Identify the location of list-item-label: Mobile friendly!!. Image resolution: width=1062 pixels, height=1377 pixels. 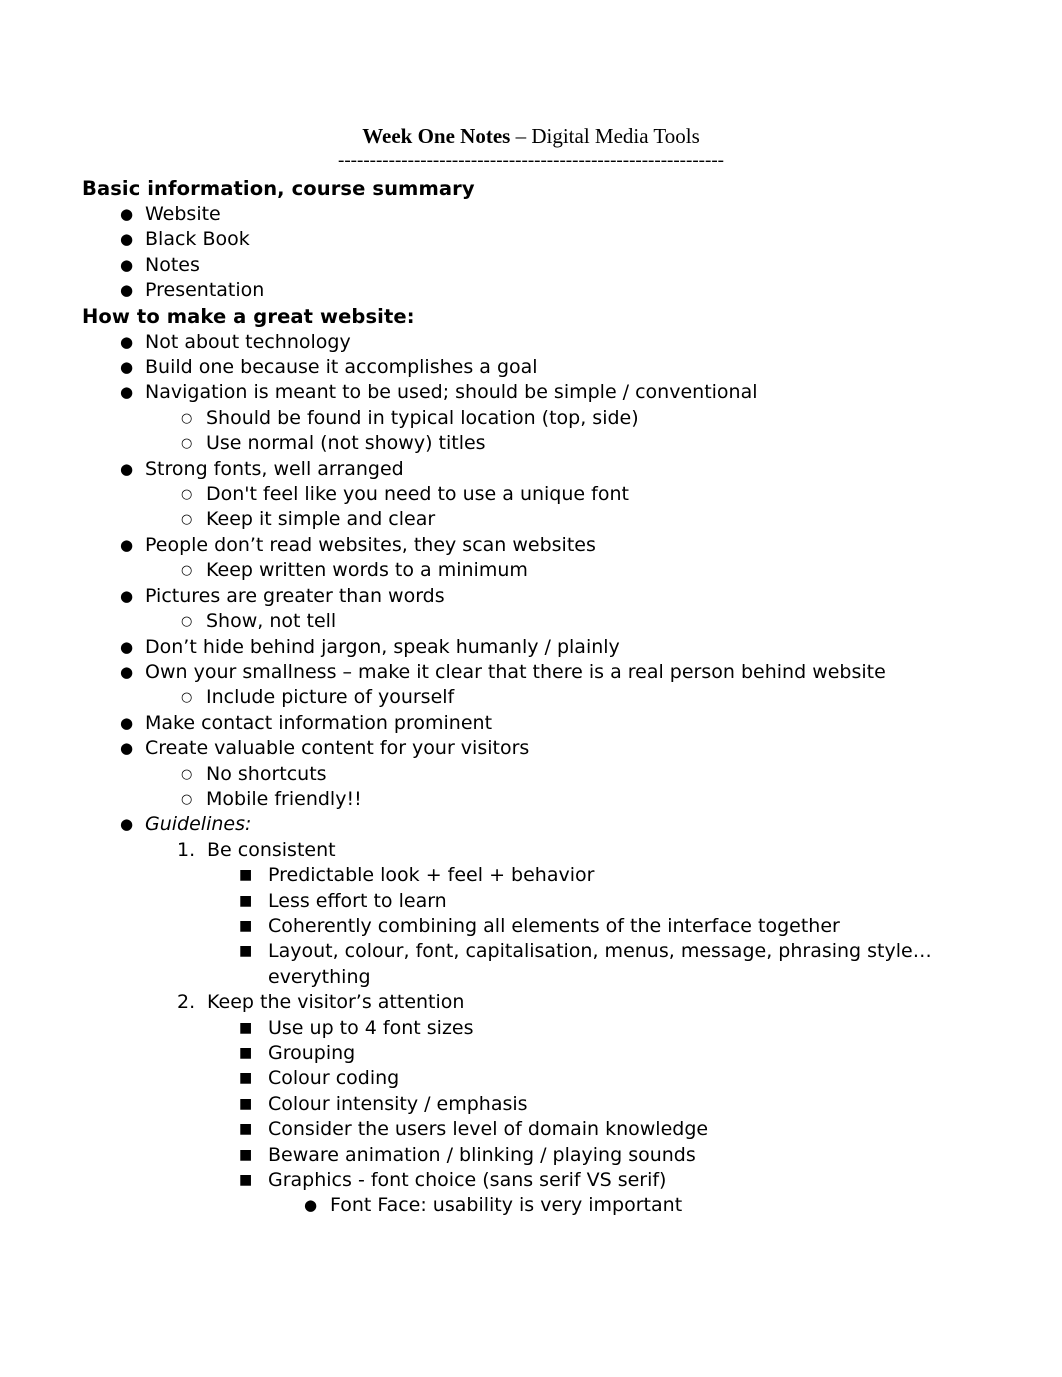
(284, 798).